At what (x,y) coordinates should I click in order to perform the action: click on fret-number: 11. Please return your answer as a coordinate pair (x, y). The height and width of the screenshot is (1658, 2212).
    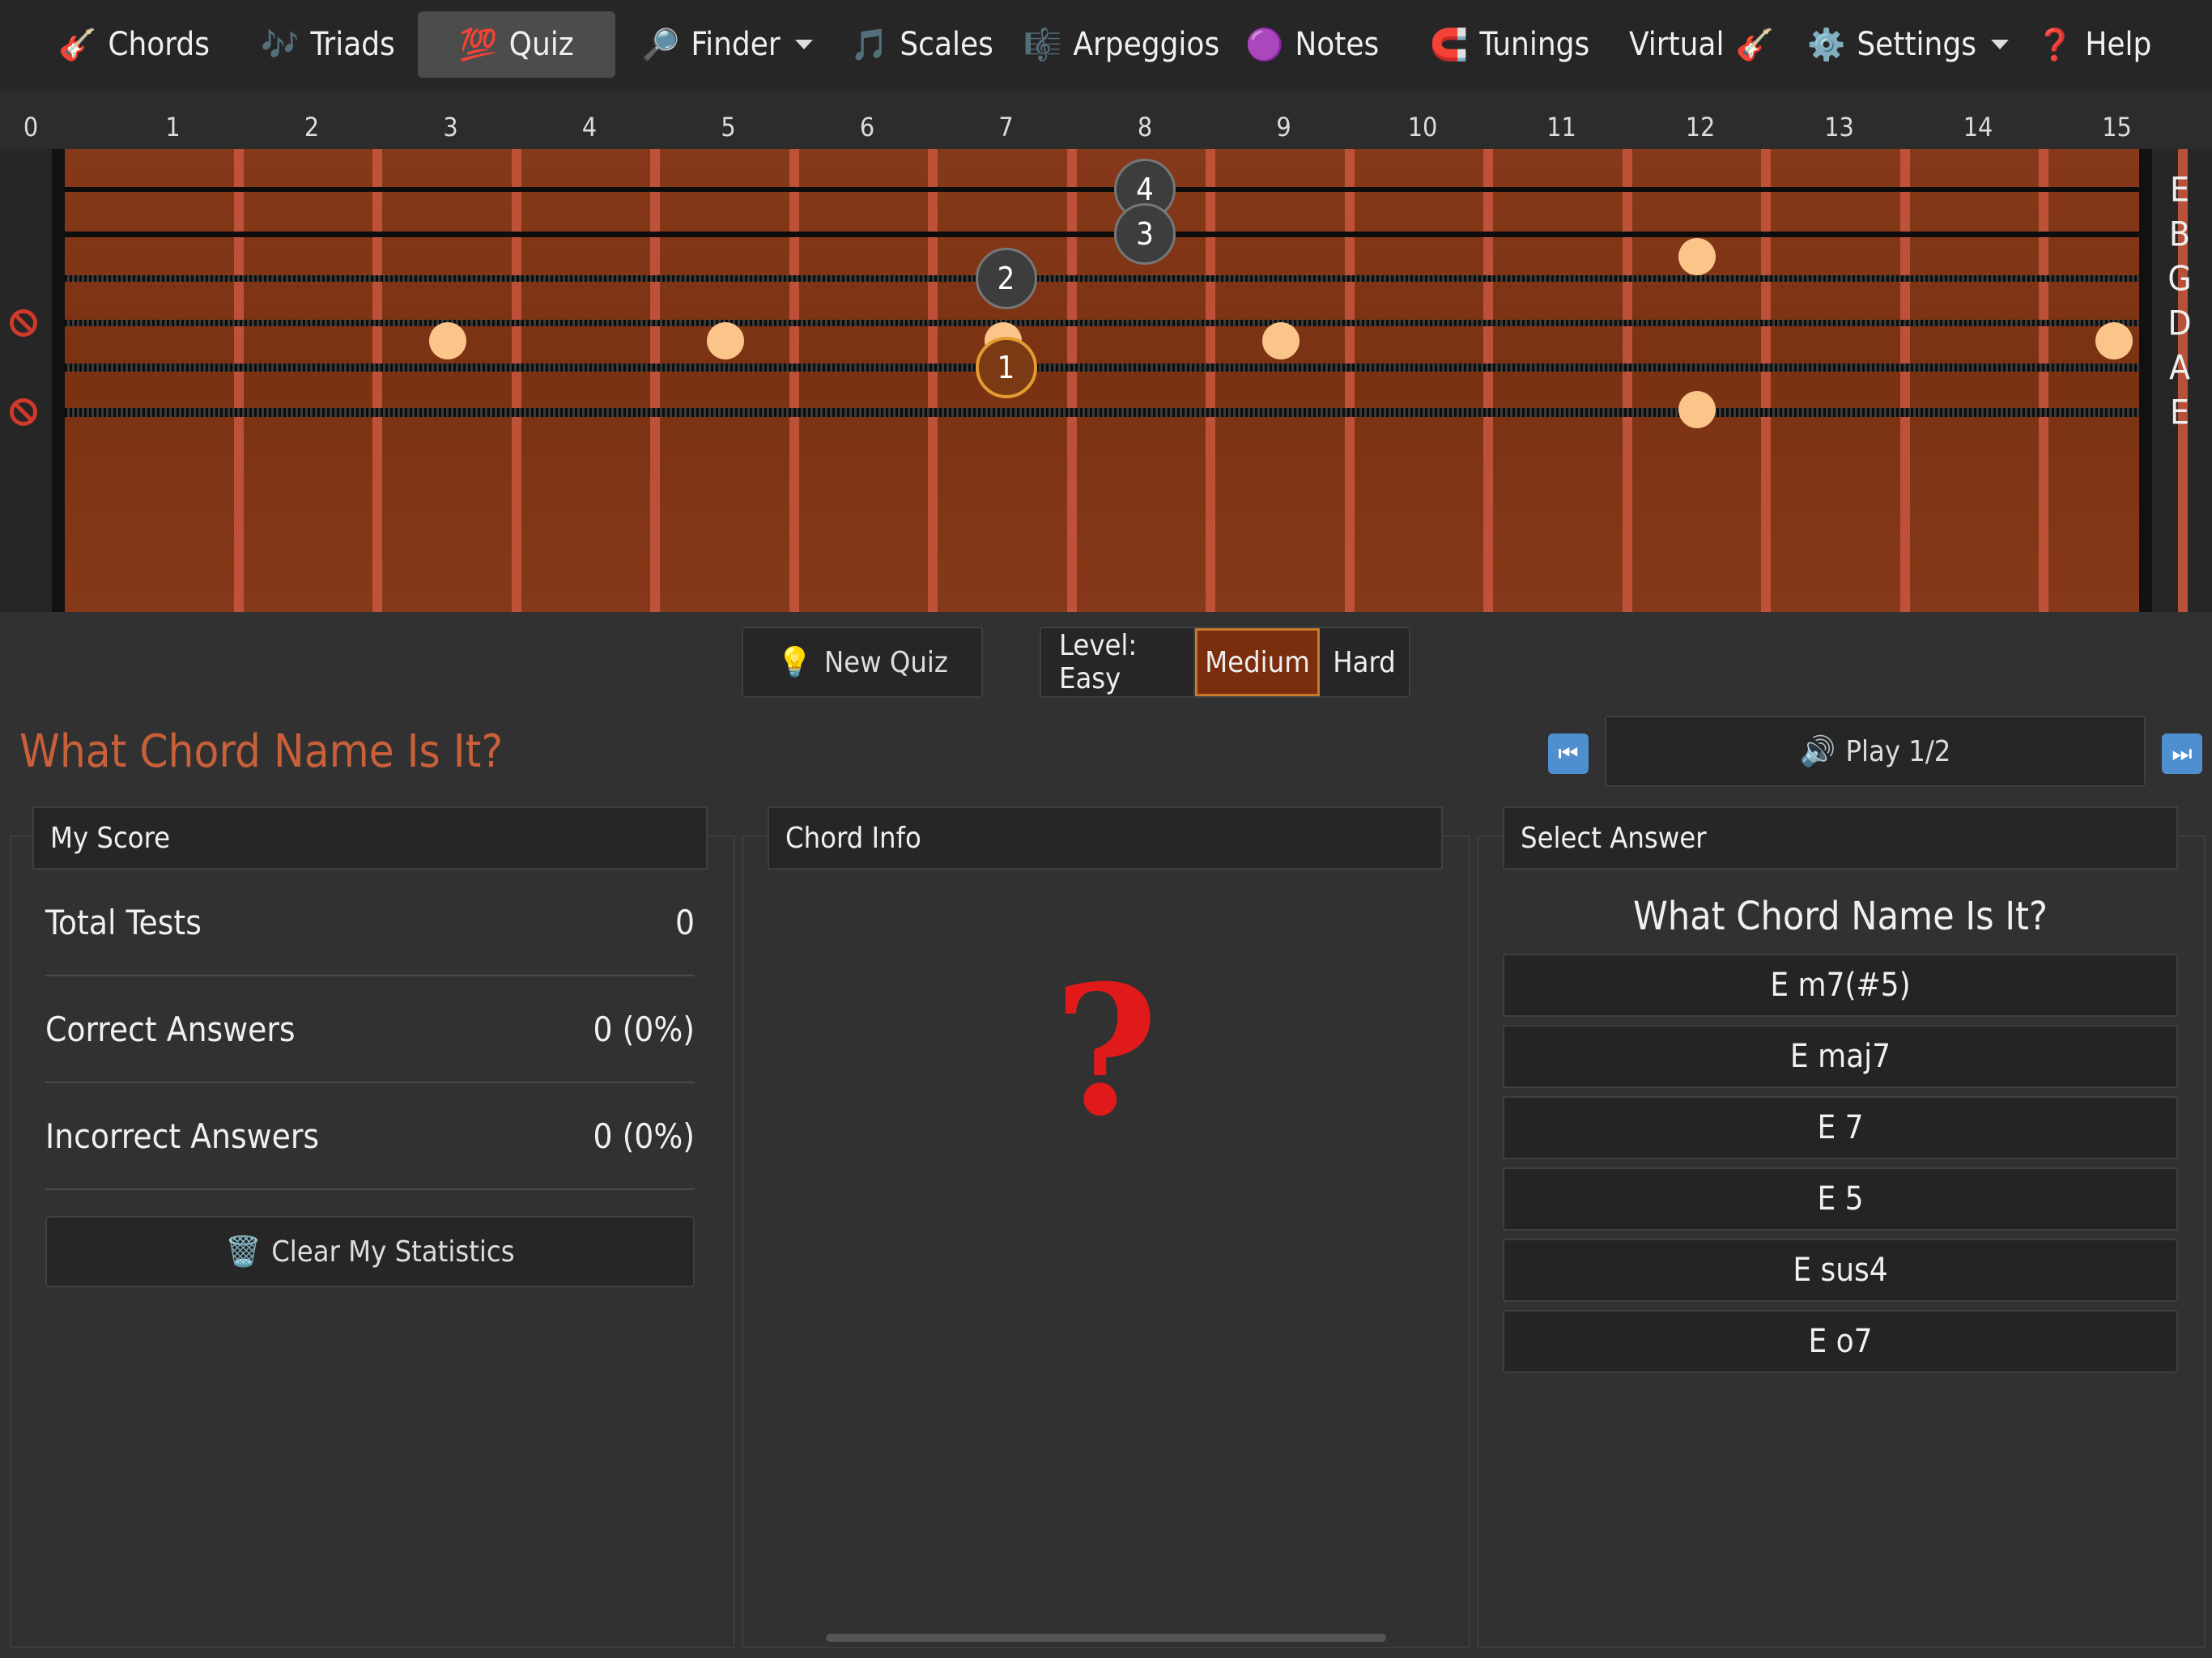
    Looking at the image, I should click on (1561, 127).